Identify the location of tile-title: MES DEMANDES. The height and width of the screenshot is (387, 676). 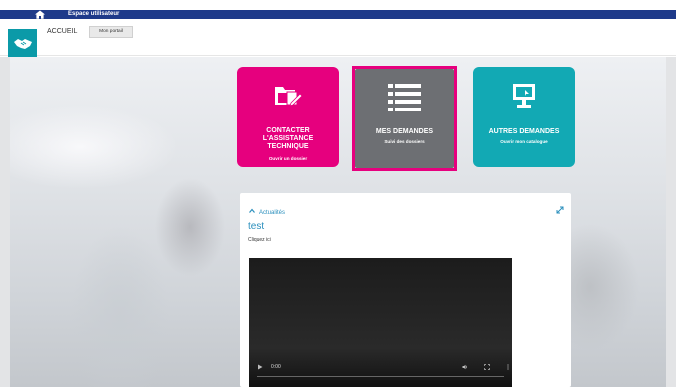
(404, 131).